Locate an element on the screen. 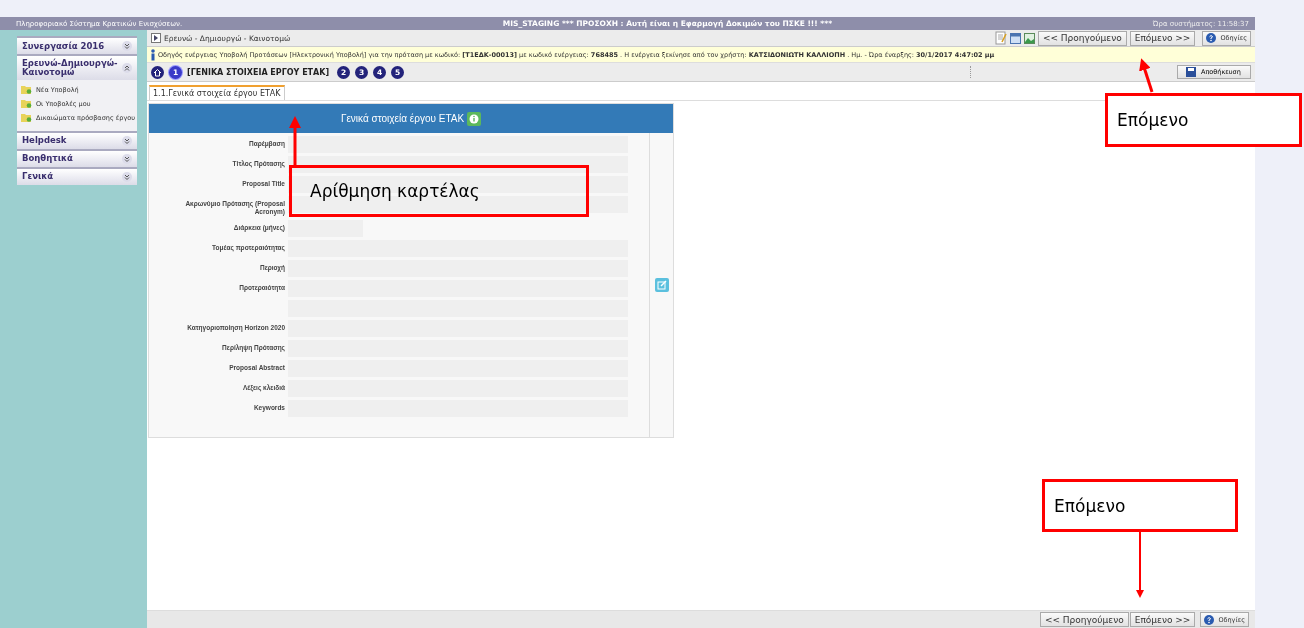  sidebar-section-header: Ερευνώ-Δημιουργώ-Καινοτομώ is located at coordinates (77, 67).